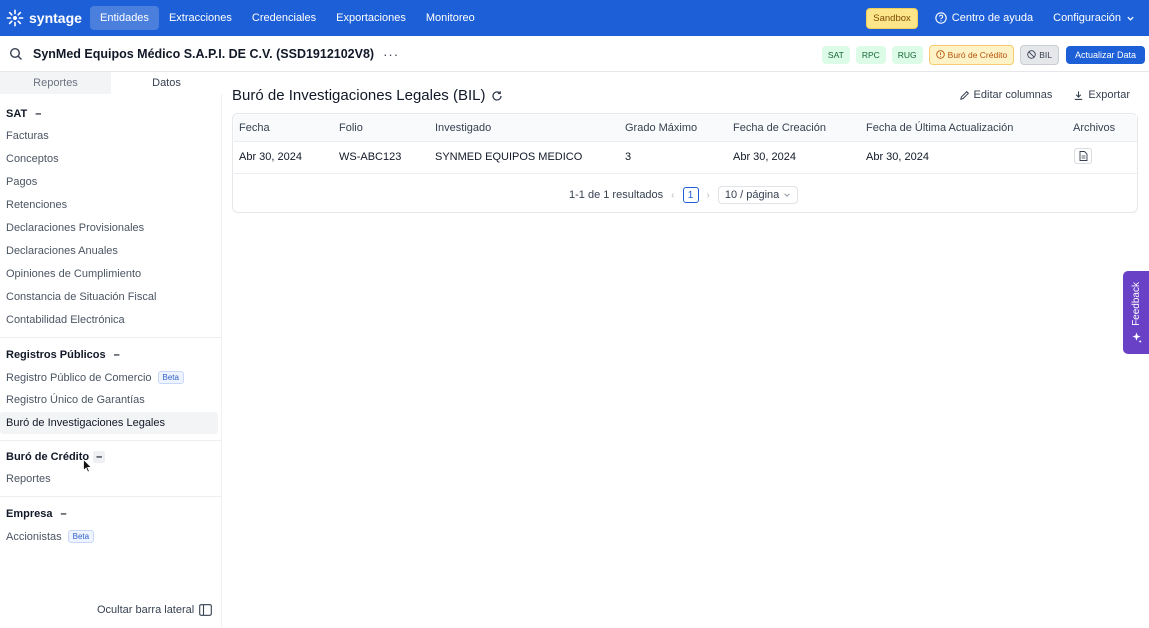 The width and height of the screenshot is (1149, 628). I want to click on pencil-icon, so click(964, 95).